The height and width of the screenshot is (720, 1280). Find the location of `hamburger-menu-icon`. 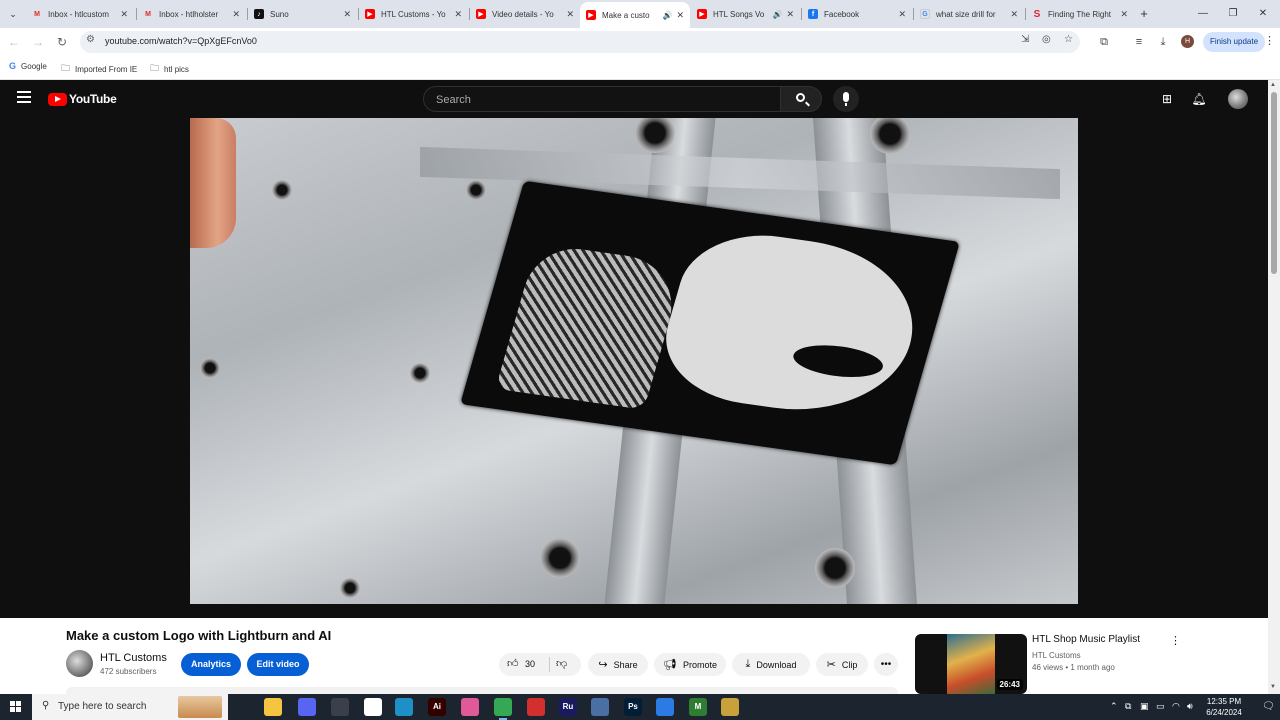

hamburger-menu-icon is located at coordinates (24, 97).